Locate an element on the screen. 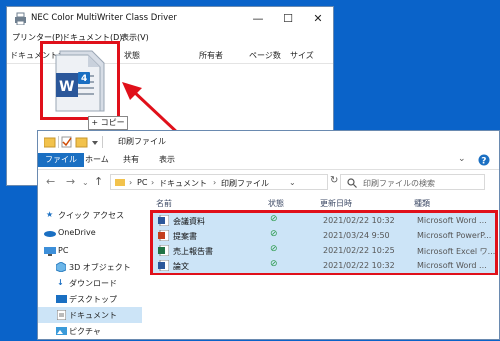 This screenshot has height=341, width=500. quick-access-toolbar is located at coordinates (74, 142).